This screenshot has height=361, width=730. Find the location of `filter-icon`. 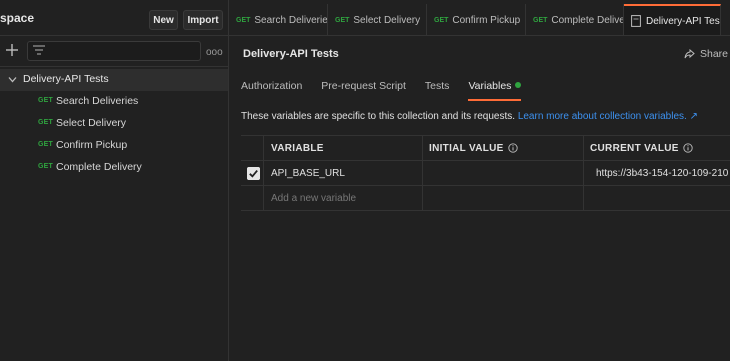

filter-icon is located at coordinates (39, 50).